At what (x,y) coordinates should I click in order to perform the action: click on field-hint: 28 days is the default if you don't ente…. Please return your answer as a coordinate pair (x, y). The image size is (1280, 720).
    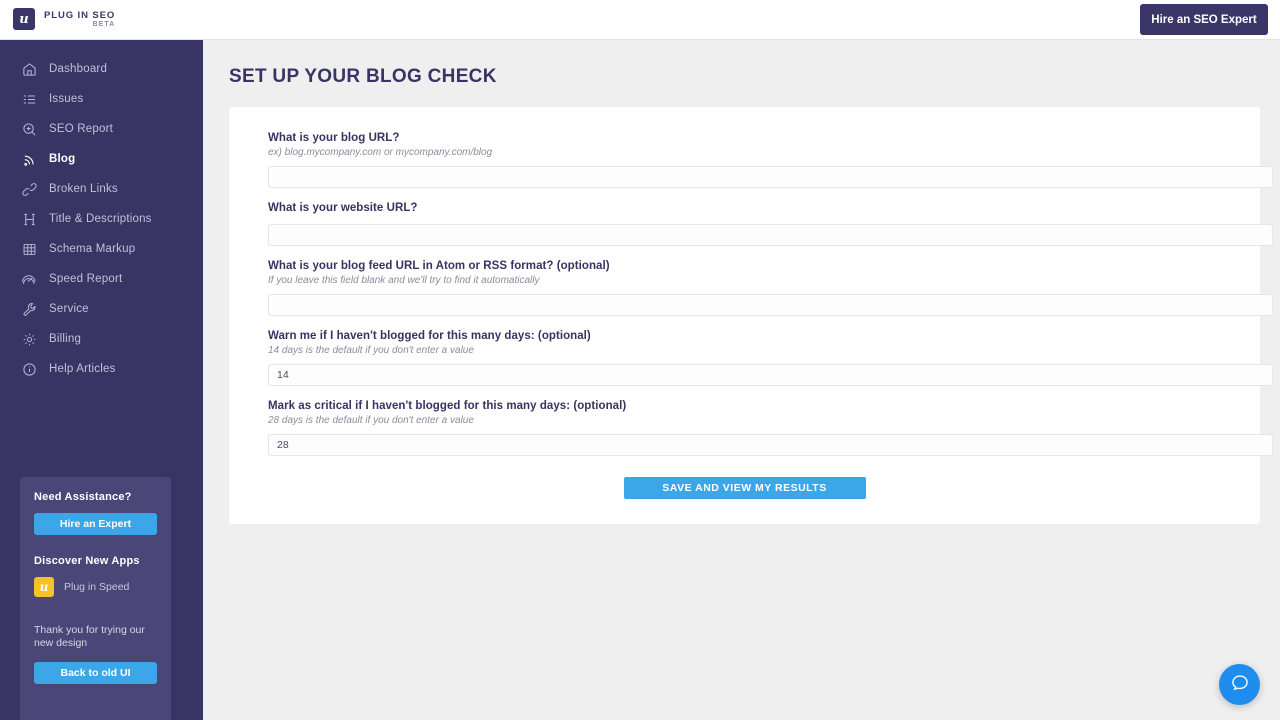
    Looking at the image, I should click on (371, 420).